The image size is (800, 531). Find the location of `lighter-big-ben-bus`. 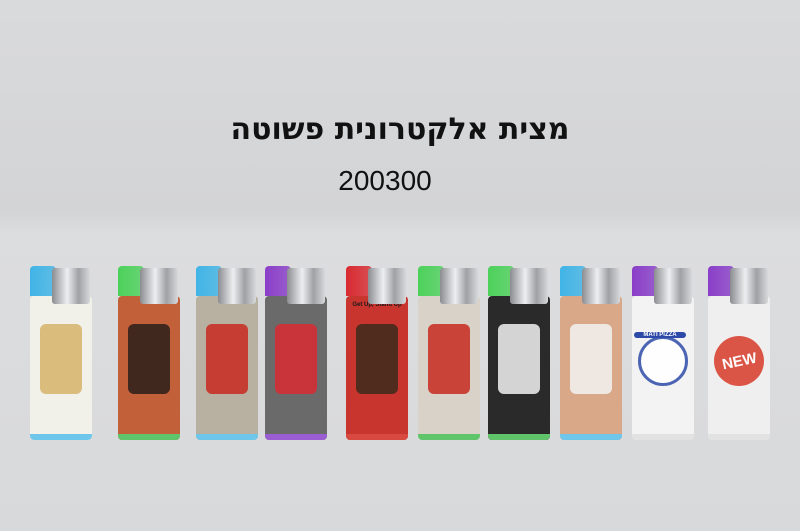

lighter-big-ben-bus is located at coordinates (449, 354).